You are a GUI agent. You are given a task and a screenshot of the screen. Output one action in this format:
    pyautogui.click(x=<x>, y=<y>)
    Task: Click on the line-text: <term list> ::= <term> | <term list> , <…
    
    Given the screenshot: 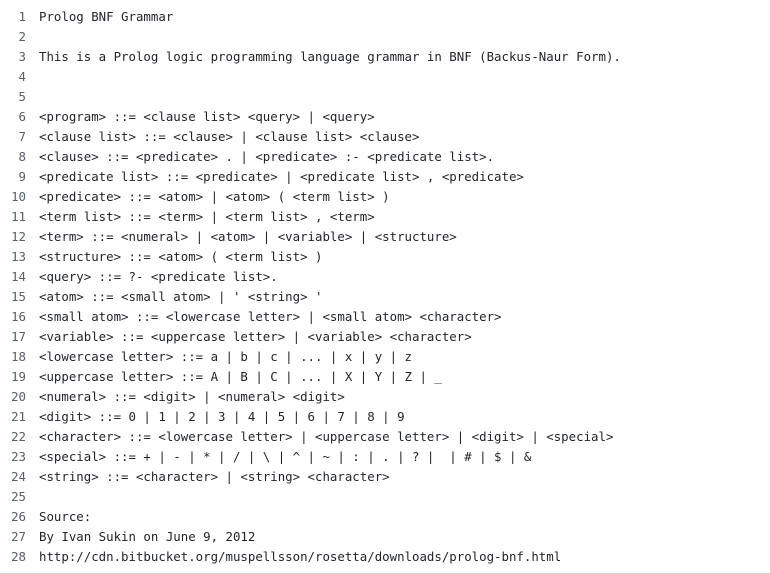 What is the action you would take?
    pyautogui.click(x=207, y=216)
    